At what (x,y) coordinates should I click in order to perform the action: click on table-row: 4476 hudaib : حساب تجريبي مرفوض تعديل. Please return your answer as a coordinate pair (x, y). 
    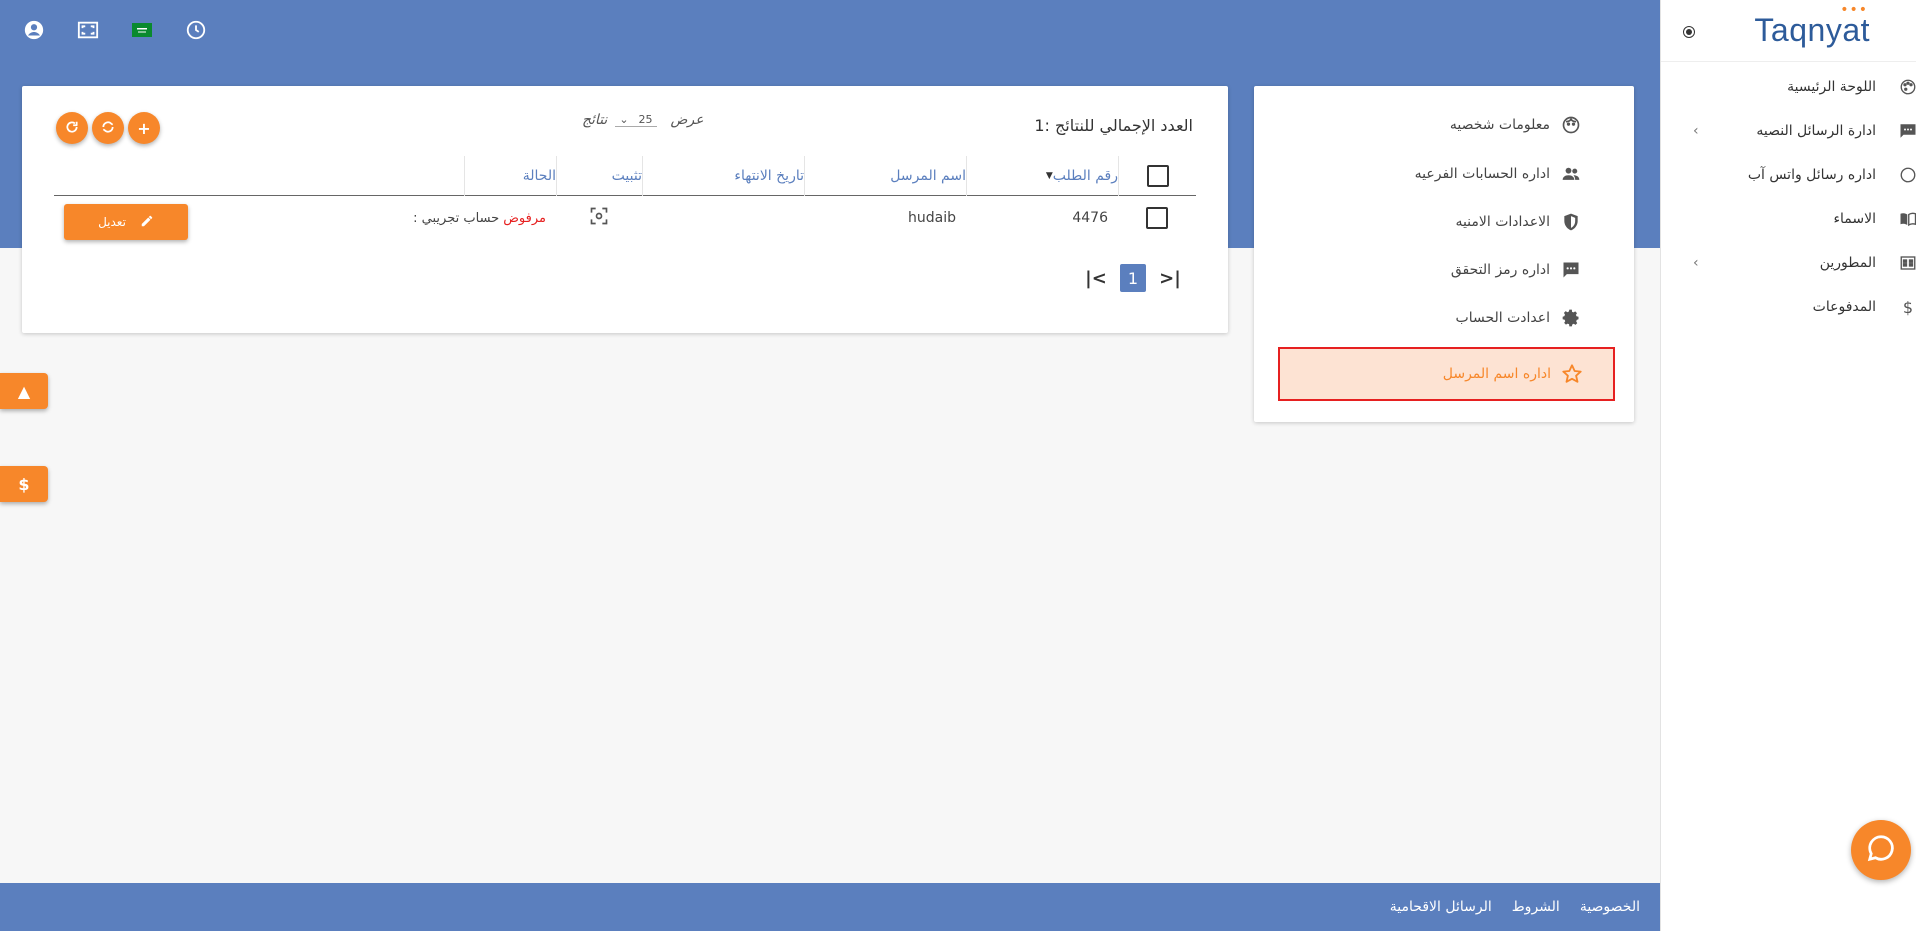
    Looking at the image, I should click on (625, 218).